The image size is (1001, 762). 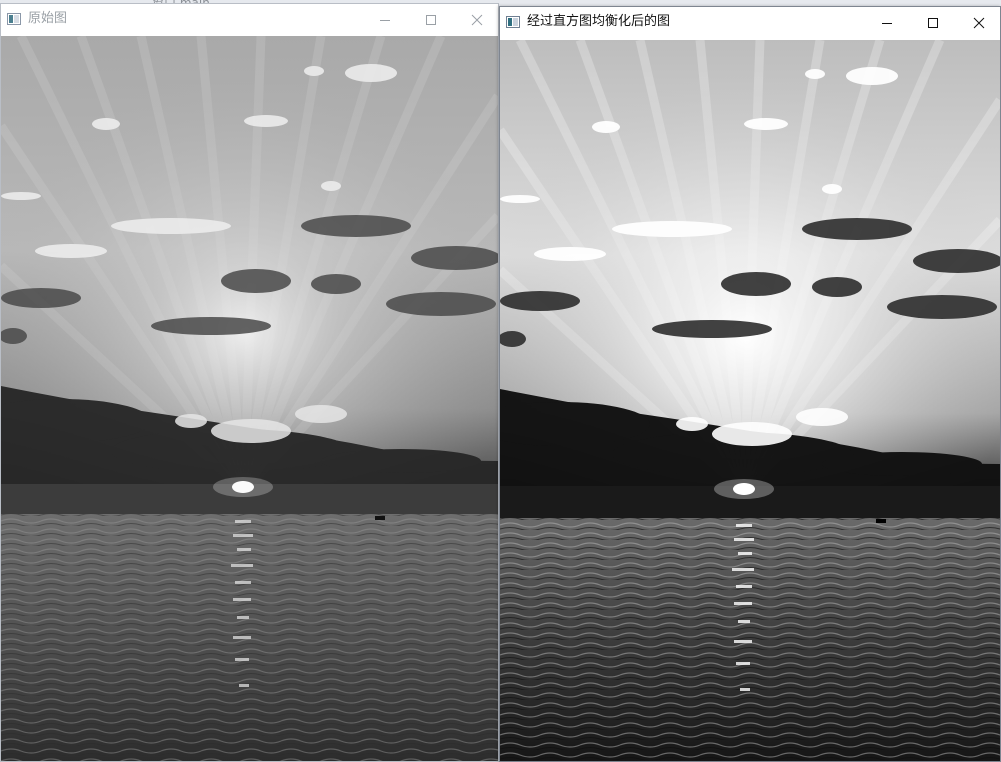 I want to click on window-title: 经过直方图均衡化后的图, so click(x=599, y=21).